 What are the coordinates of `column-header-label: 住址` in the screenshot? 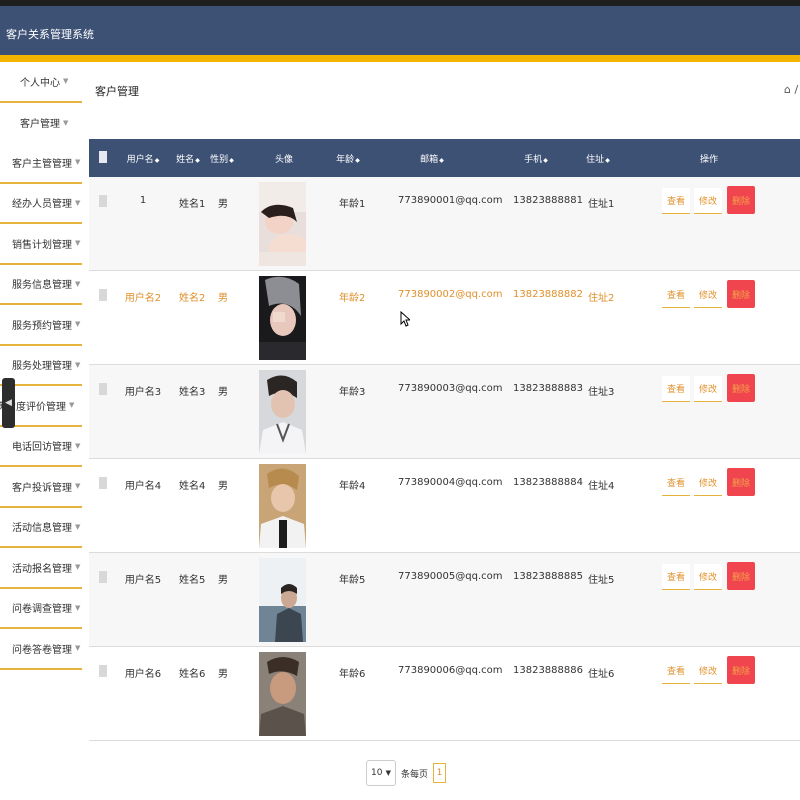 It's located at (595, 160).